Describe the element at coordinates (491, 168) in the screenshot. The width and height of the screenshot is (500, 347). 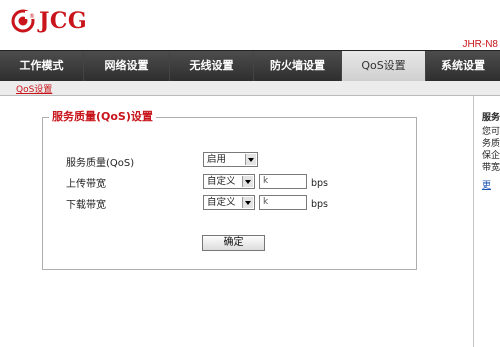
I see `help-text-line: 带宽` at that location.